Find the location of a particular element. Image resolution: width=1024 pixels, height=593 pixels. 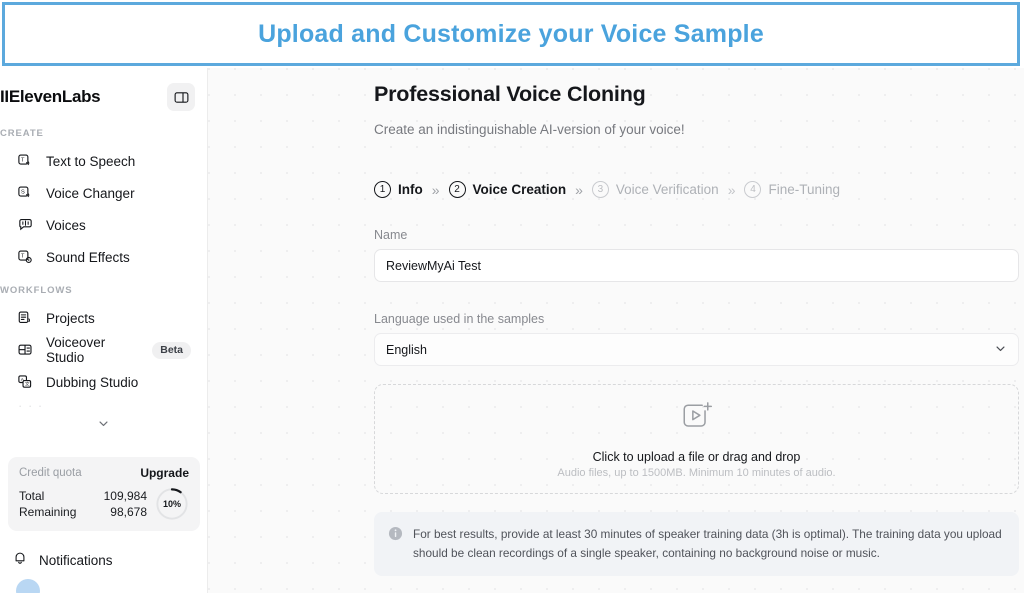

step-voice-creation: 2 Voice Creation is located at coordinates (507, 189).